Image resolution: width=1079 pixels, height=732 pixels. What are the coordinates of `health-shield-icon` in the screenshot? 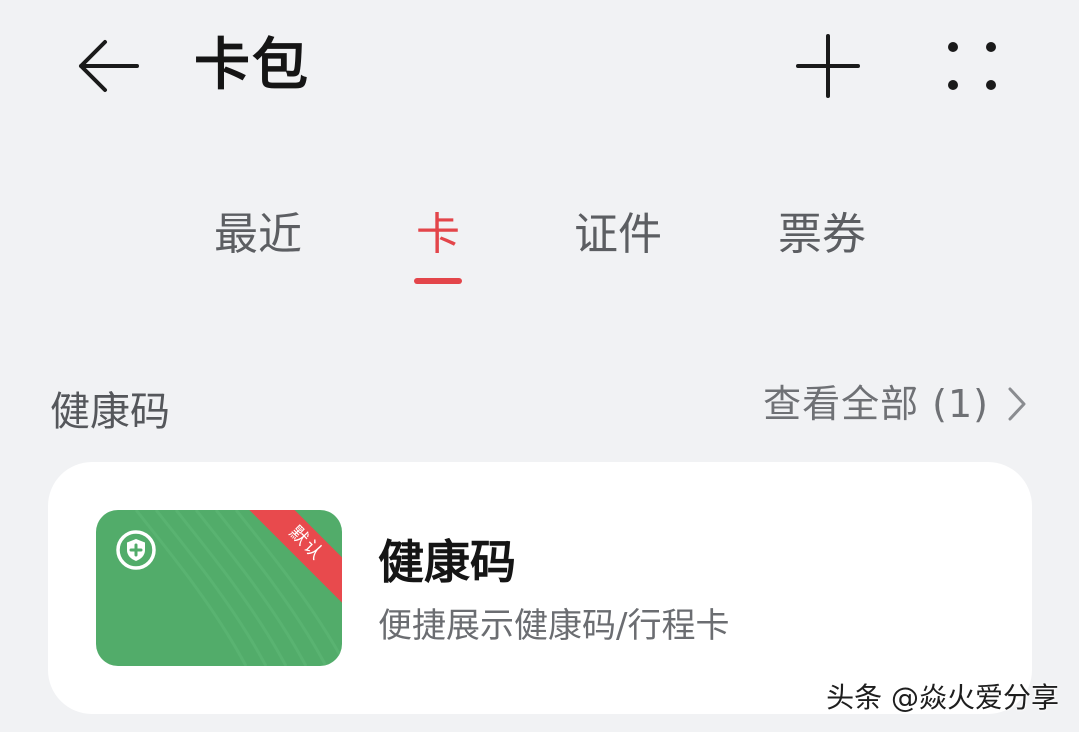 It's located at (136, 550).